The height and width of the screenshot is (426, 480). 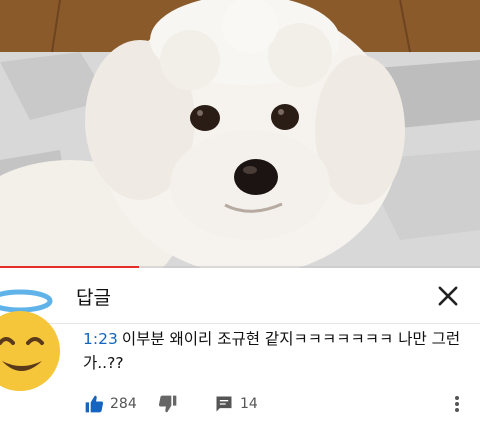 I want to click on replies-title: 답글, so click(x=93, y=298).